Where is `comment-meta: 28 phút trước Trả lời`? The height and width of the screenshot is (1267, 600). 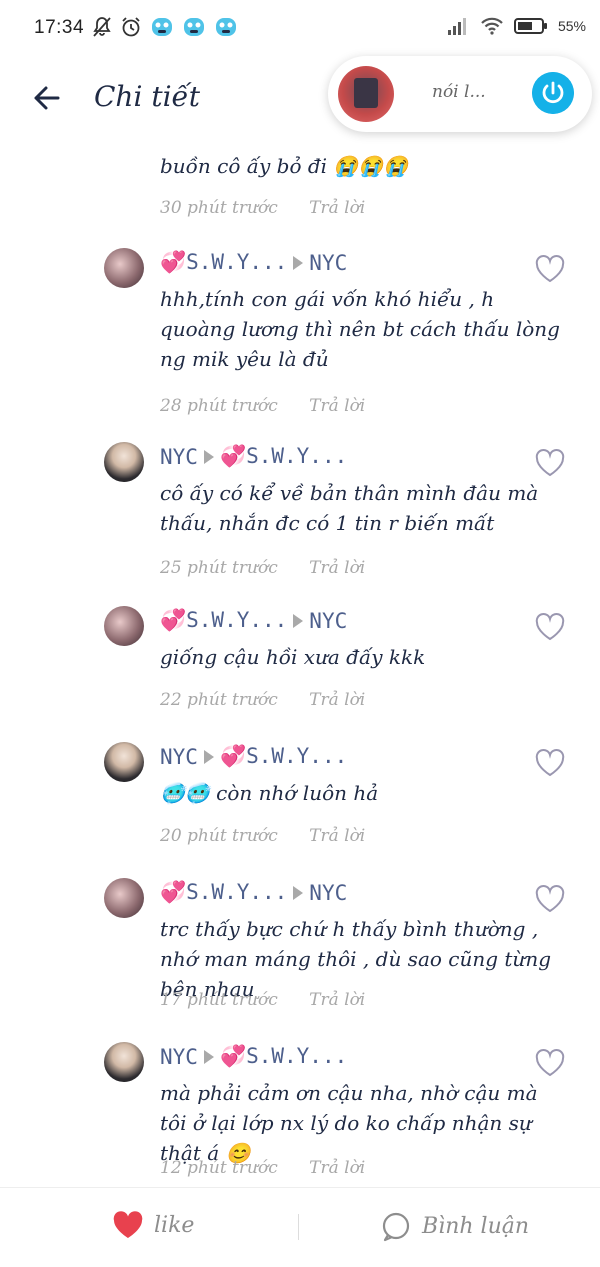
comment-meta: 28 phút trước Trả lời is located at coordinates (262, 406).